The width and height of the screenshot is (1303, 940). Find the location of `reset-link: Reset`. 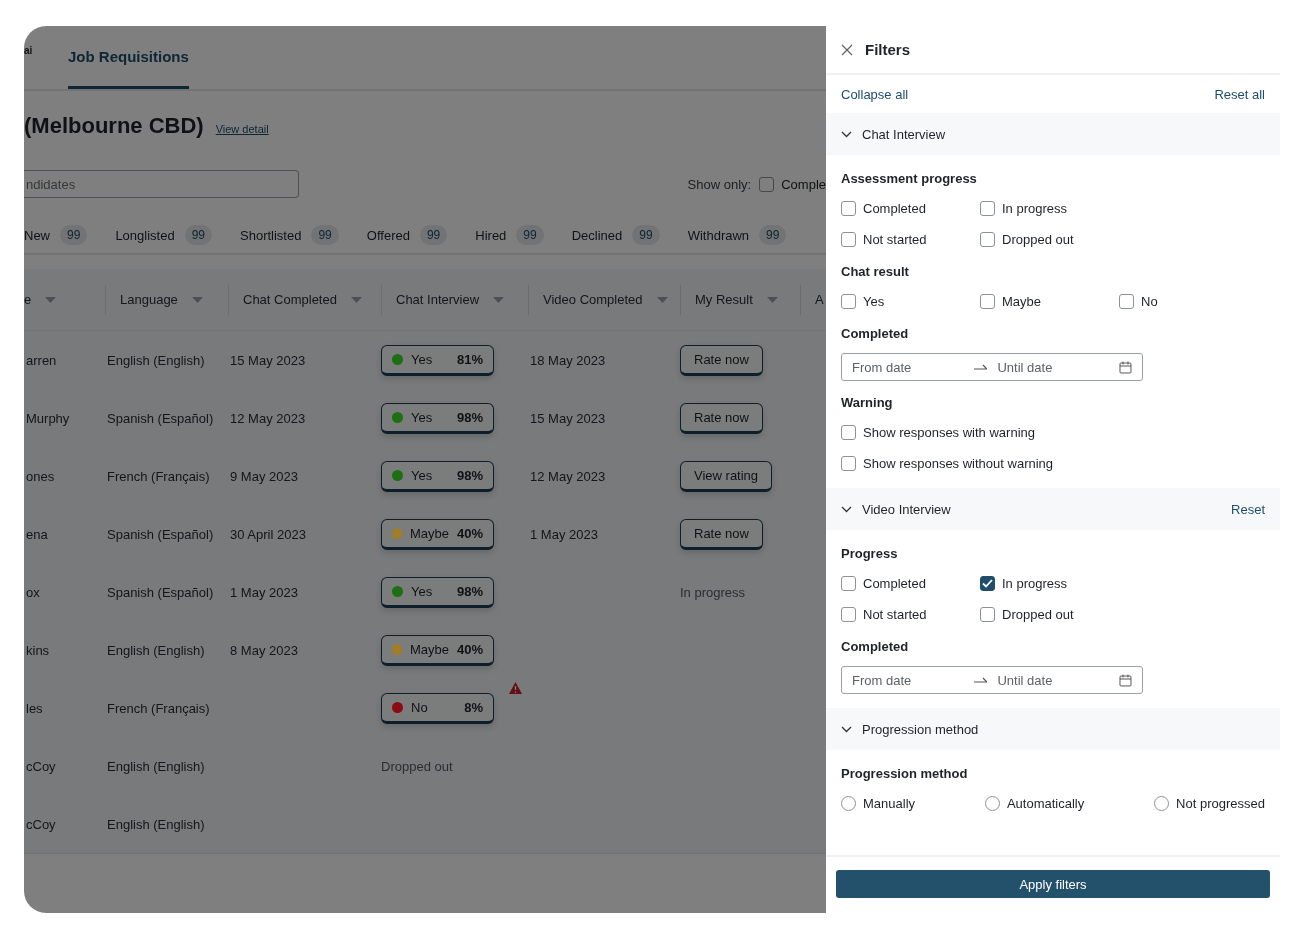

reset-link: Reset is located at coordinates (1248, 509).